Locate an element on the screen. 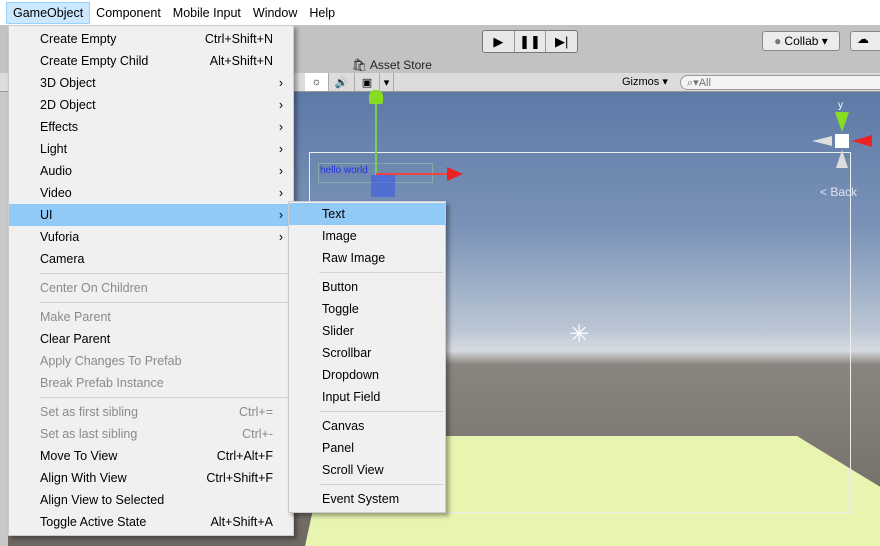 This screenshot has width=880, height=546. menu-item-move-to-view: Move To View Ctrl+Alt+F is located at coordinates (151, 456).